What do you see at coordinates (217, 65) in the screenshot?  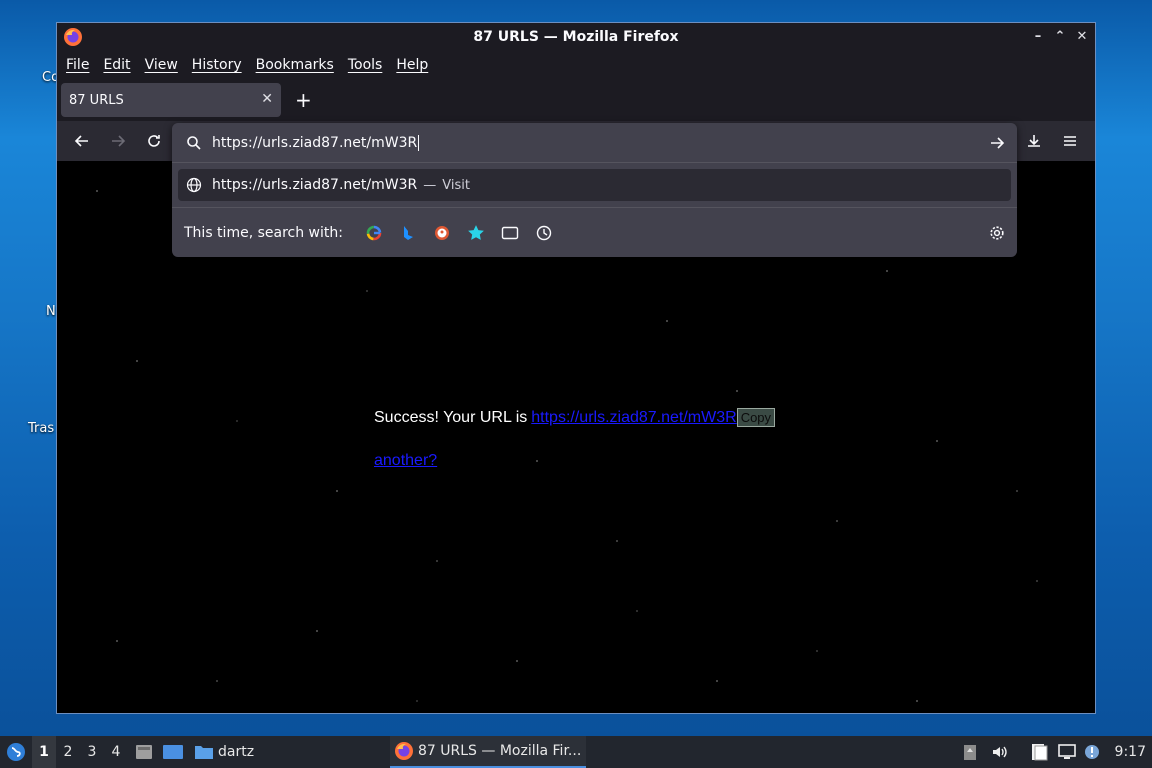 I see `menu-history: History` at bounding box center [217, 65].